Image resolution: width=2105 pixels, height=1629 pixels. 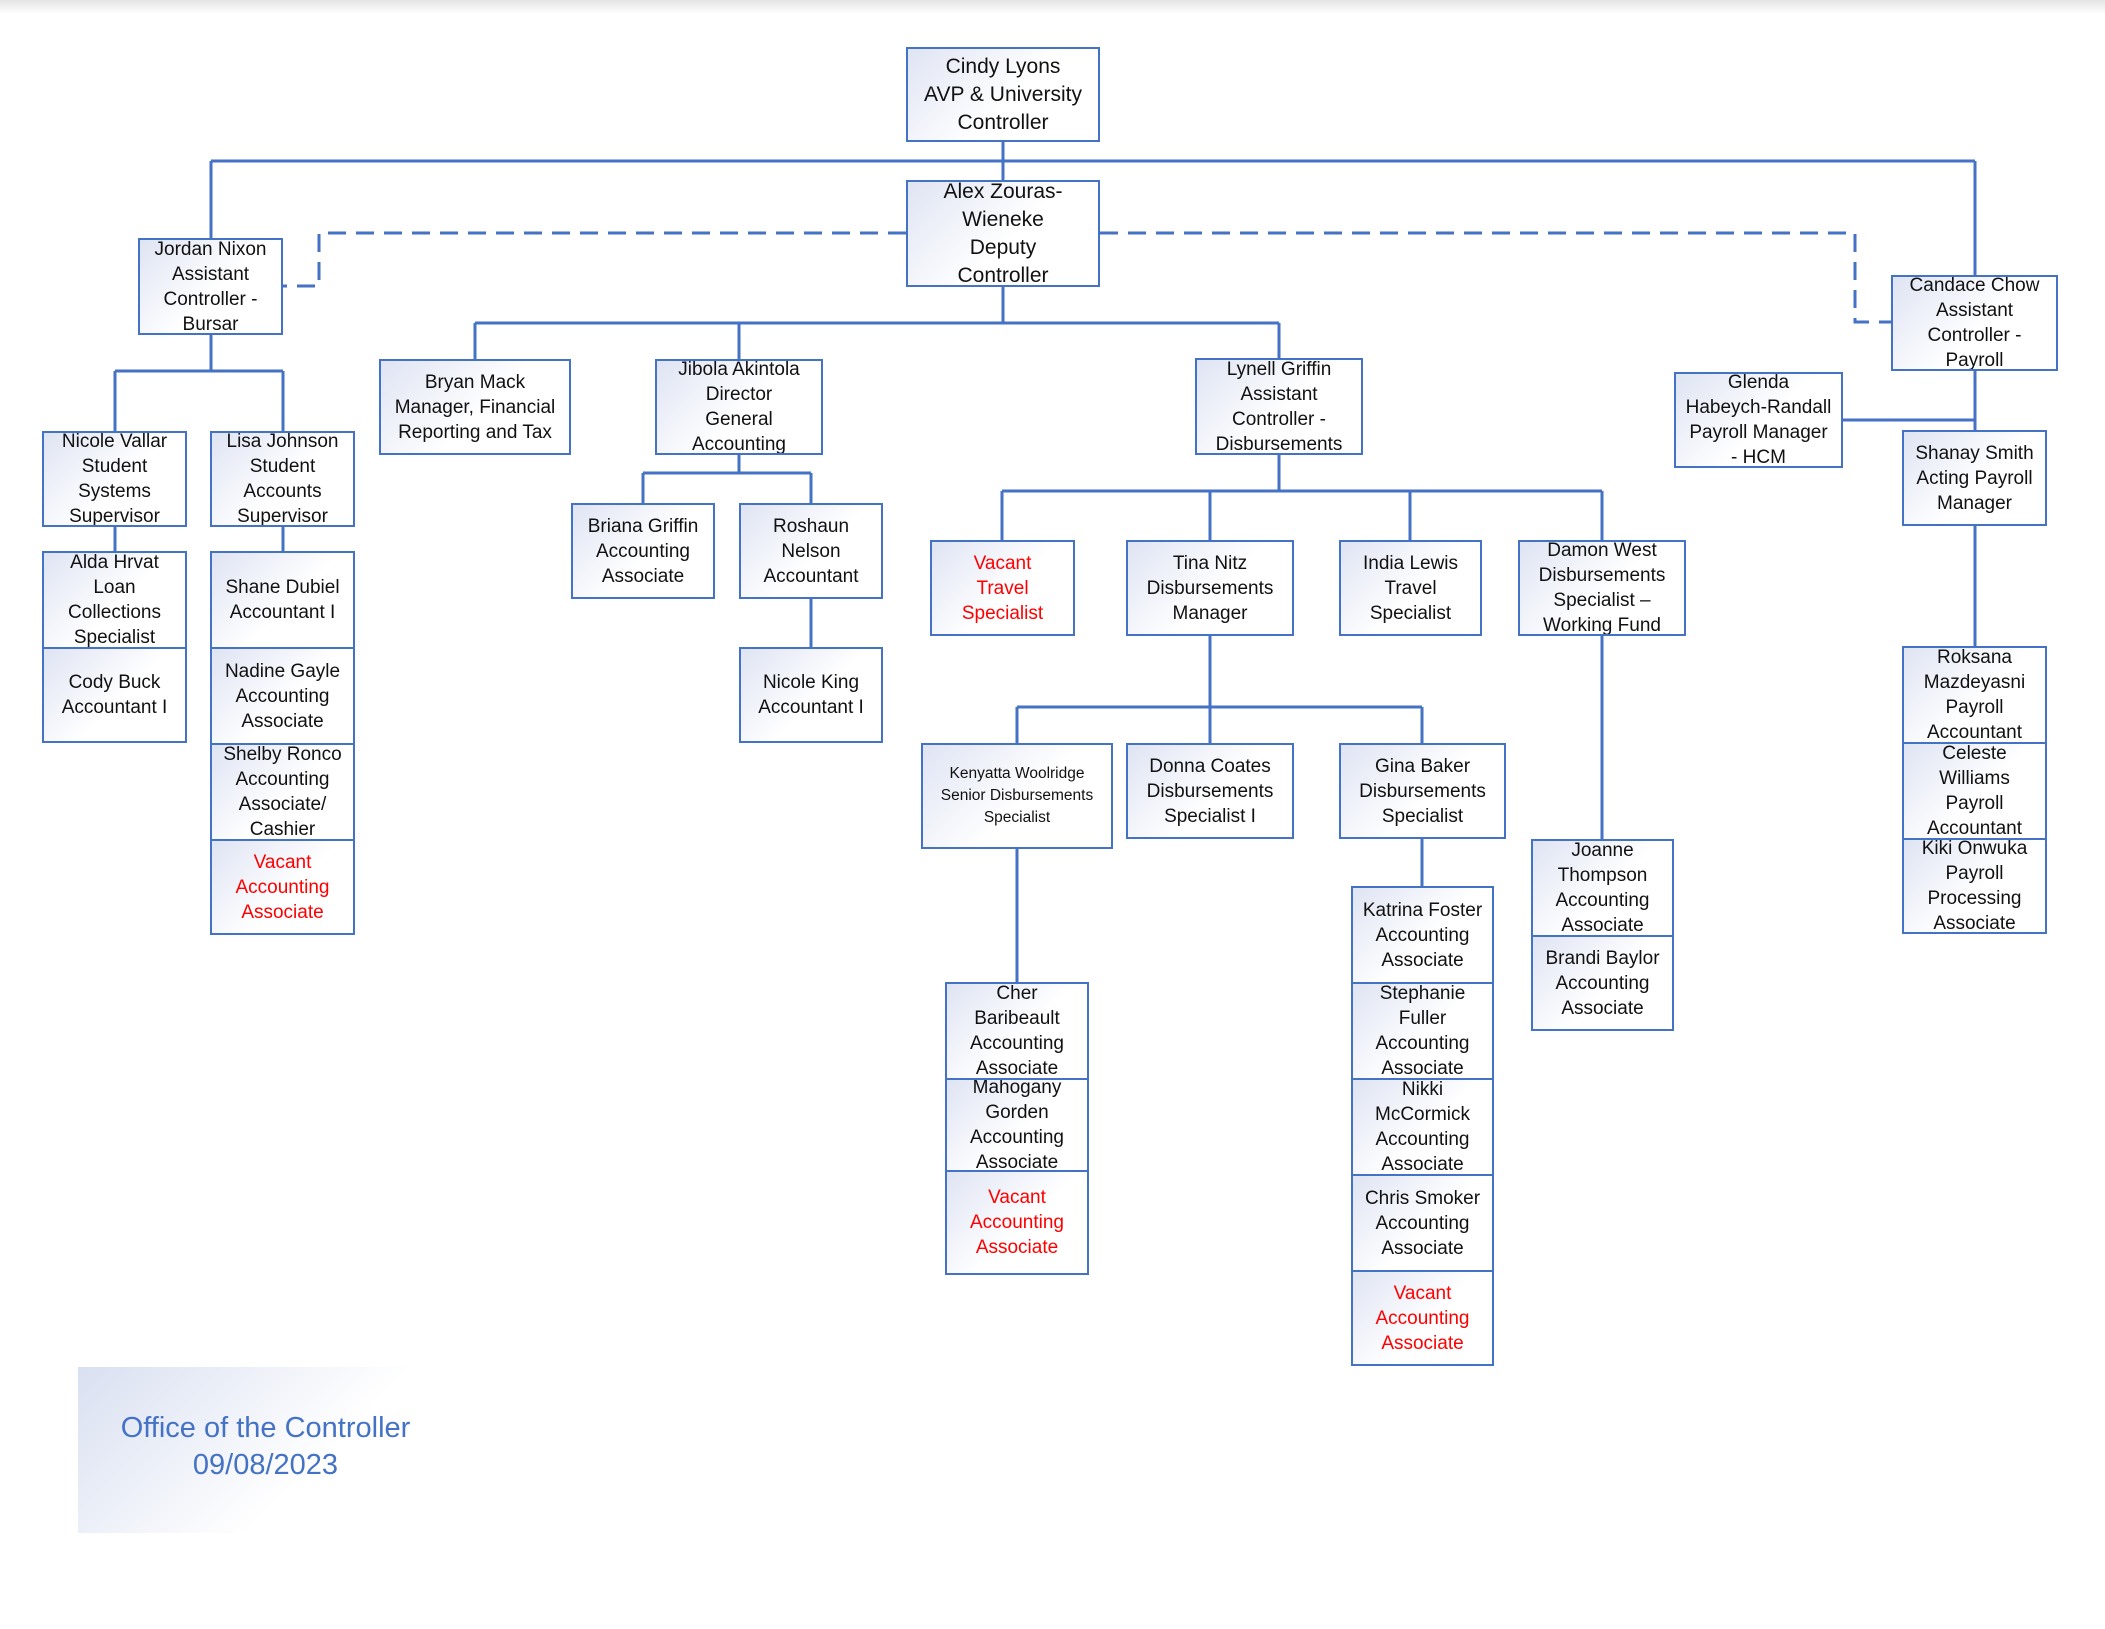 I want to click on node-title-line: Systems, so click(x=114, y=491).